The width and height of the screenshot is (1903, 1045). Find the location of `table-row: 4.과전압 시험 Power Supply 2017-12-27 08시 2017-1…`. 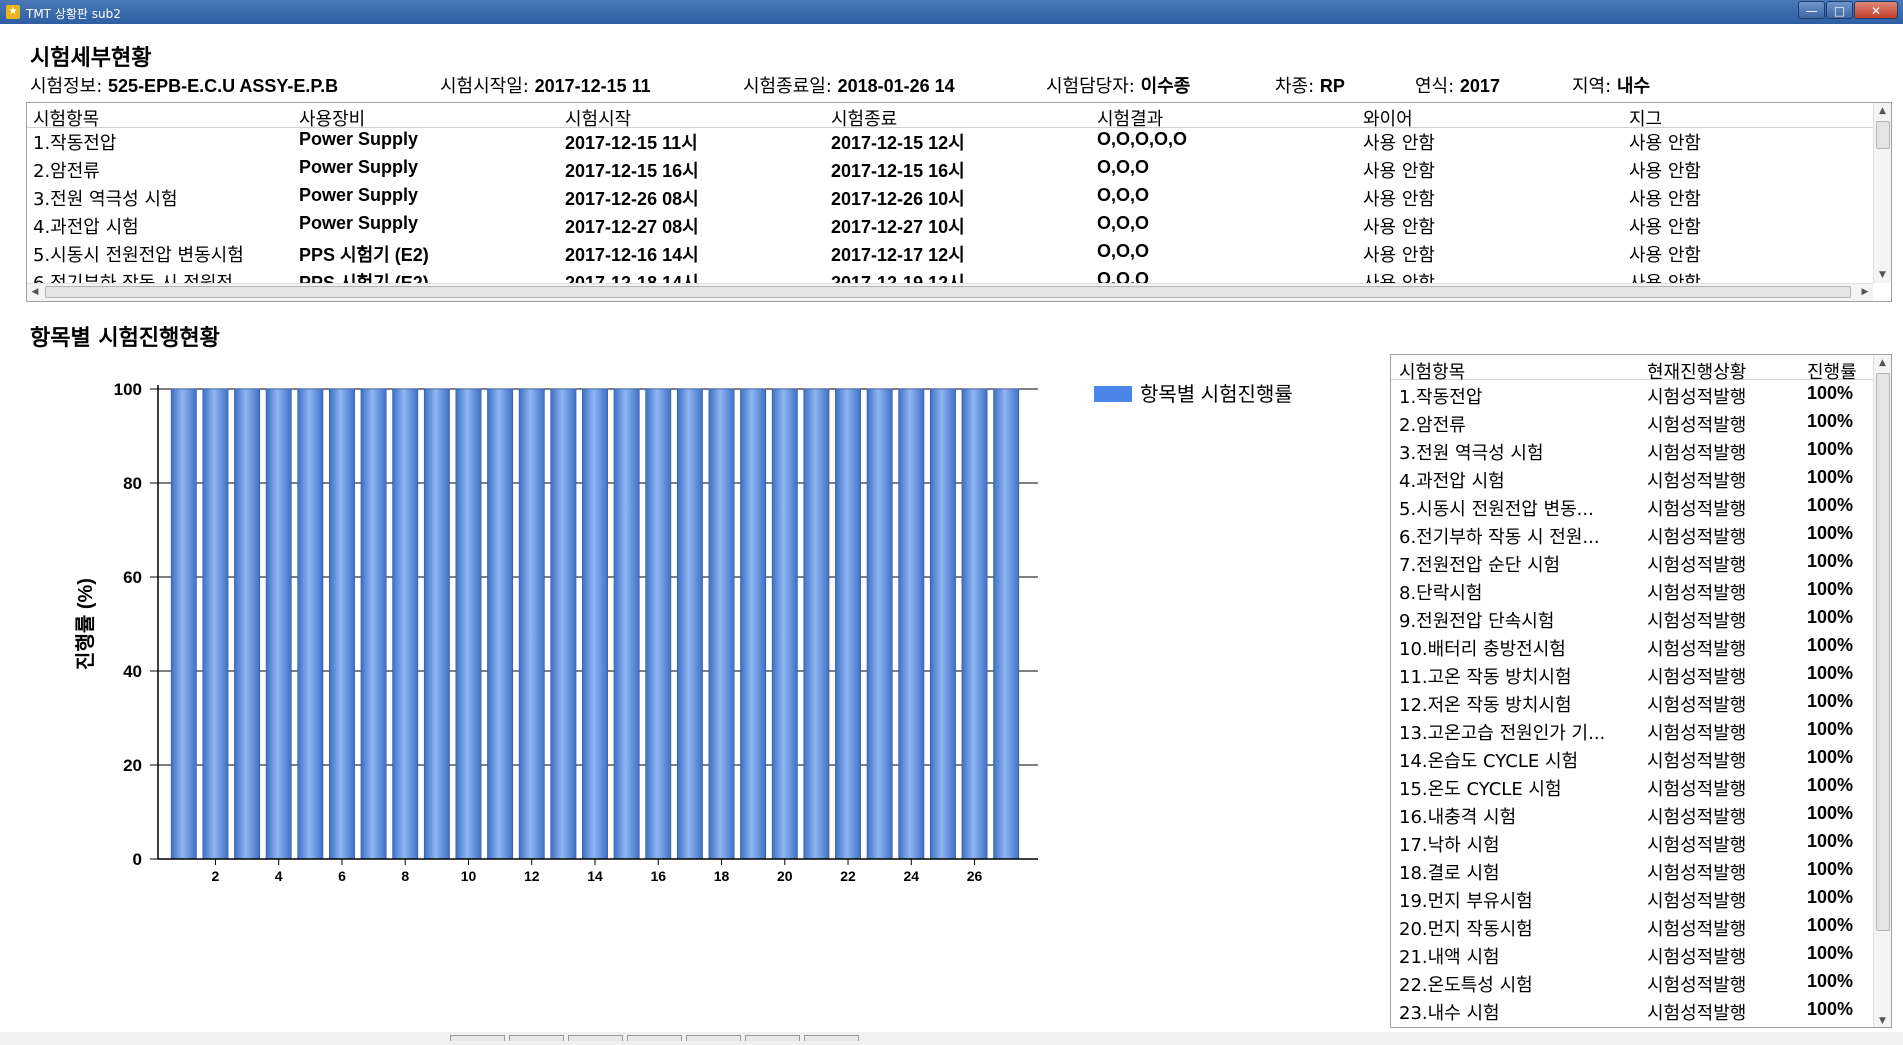

table-row: 4.과전압 시험 Power Supply 2017-12-27 08시 2017-1… is located at coordinates (950, 225).